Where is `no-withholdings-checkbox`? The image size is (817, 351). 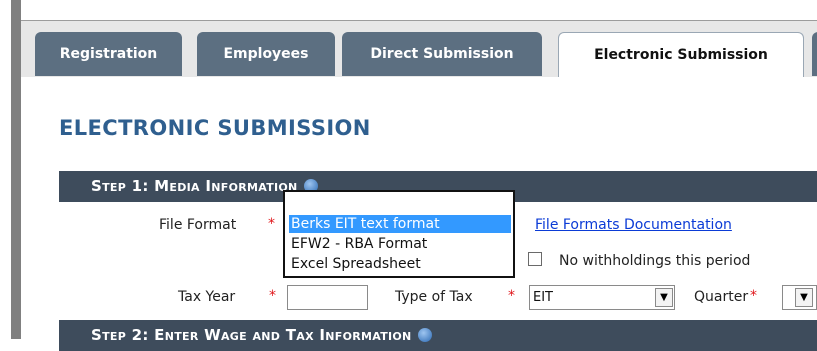
no-withholdings-checkbox is located at coordinates (535, 259).